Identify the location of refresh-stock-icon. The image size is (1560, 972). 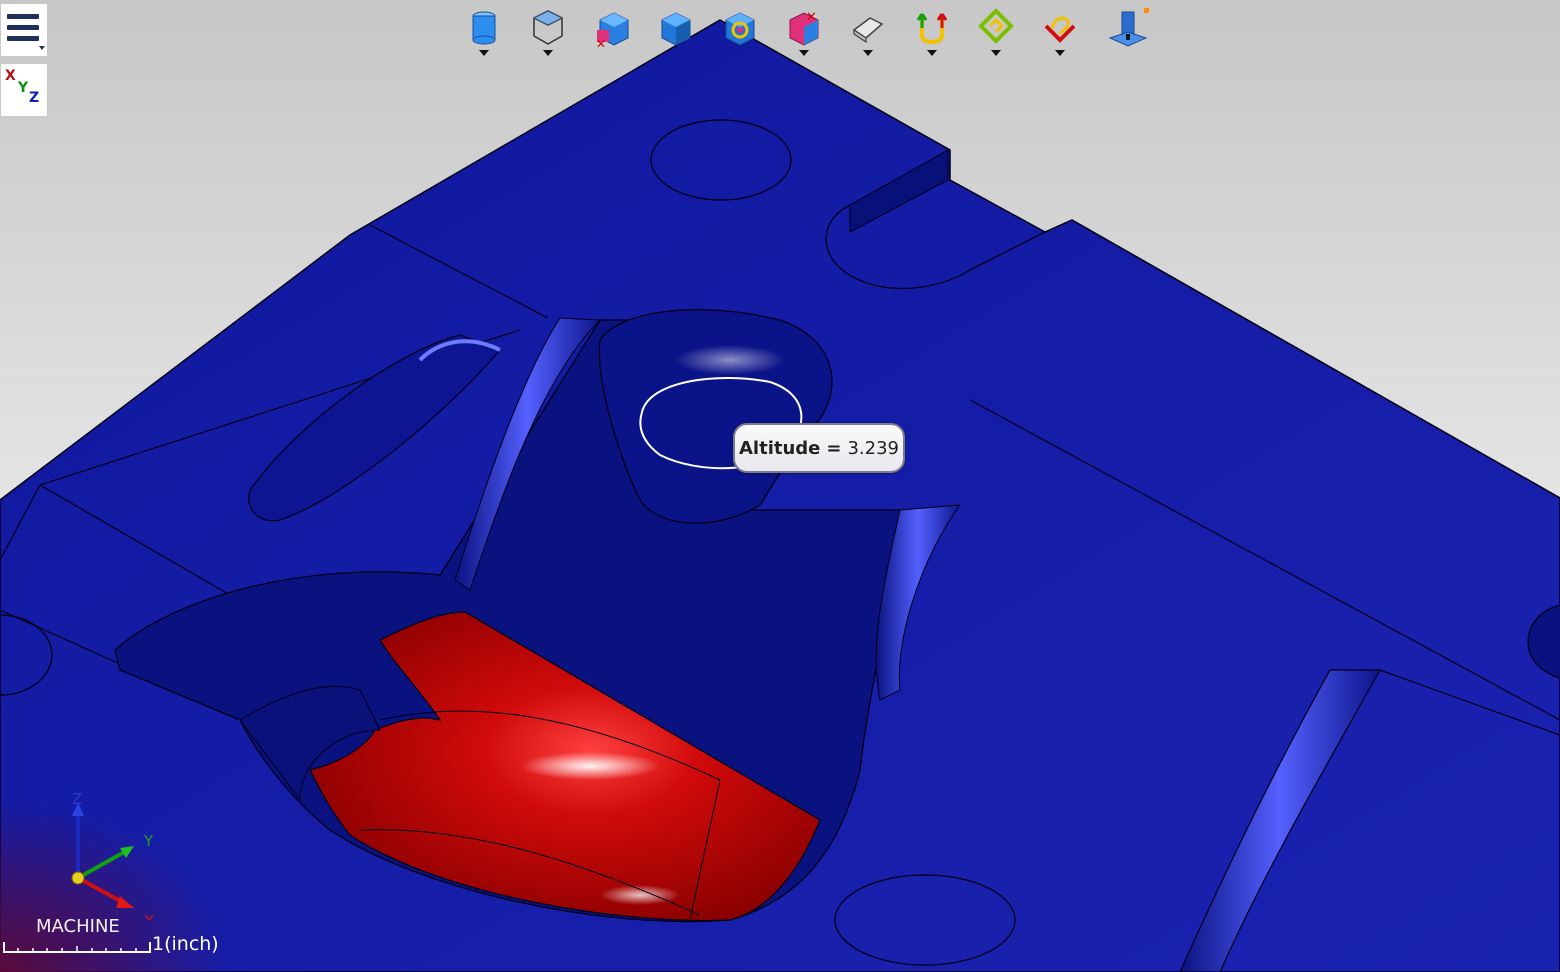
(740, 29).